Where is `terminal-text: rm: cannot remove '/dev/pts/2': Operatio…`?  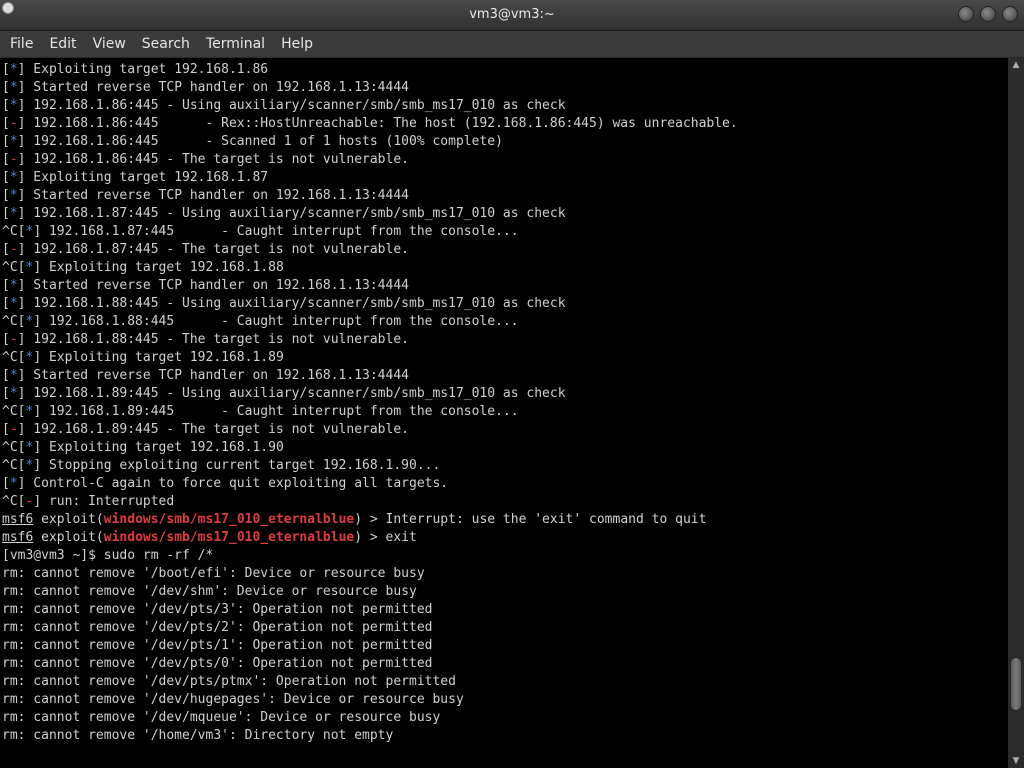 terminal-text: rm: cannot remove '/dev/pts/2': Operatio… is located at coordinates (217, 627).